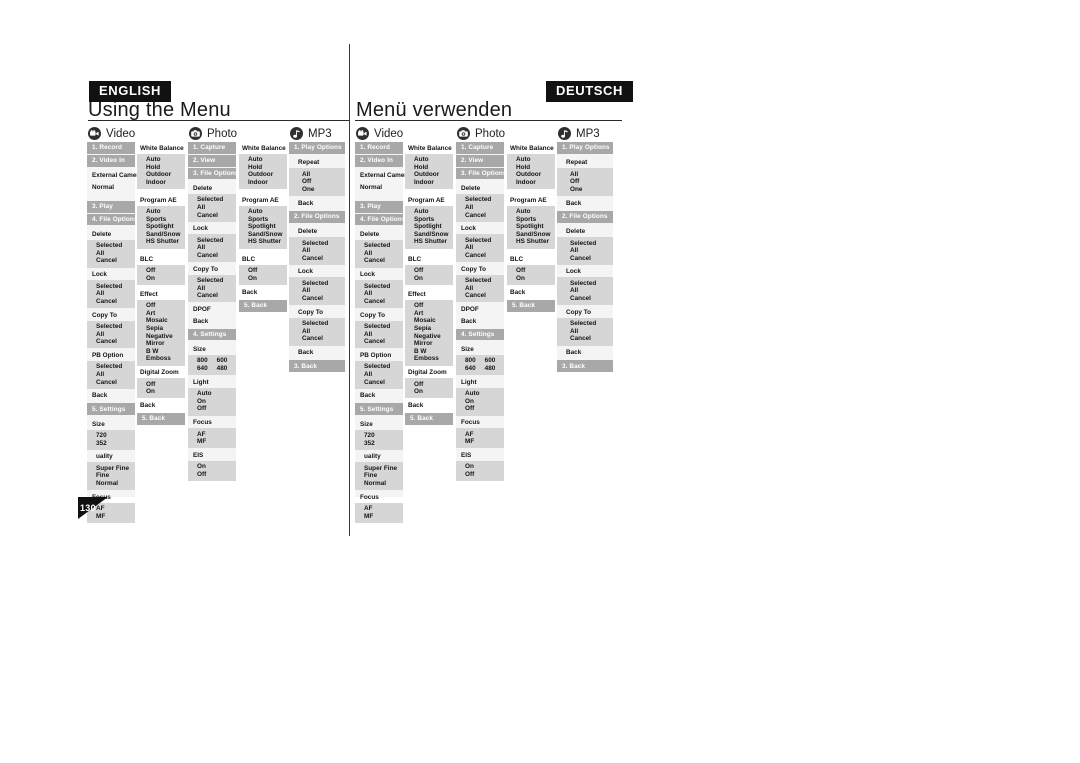  What do you see at coordinates (163, 212) in the screenshot?
I see `option-ae-auto: Auto` at bounding box center [163, 212].